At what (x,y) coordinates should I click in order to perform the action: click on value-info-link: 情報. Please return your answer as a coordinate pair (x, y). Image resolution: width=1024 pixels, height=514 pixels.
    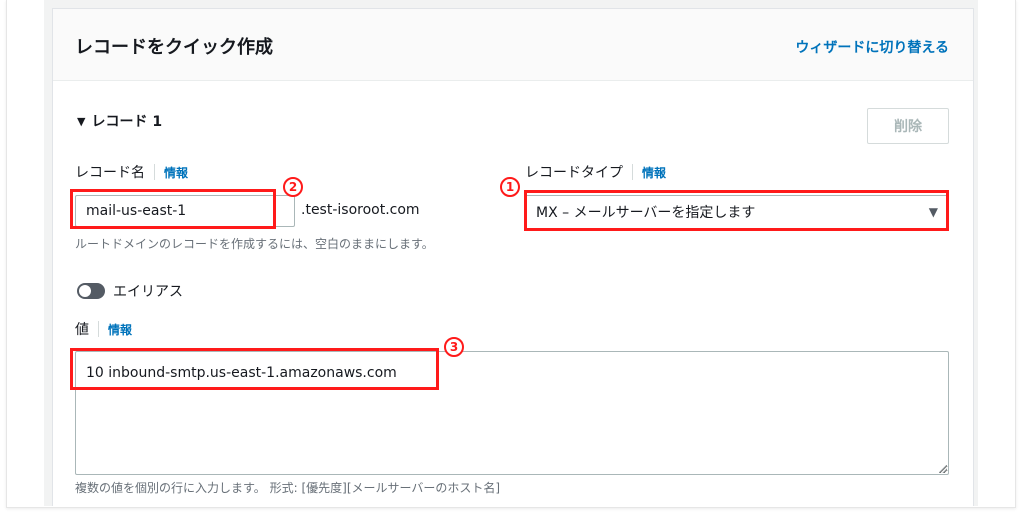
    Looking at the image, I should click on (120, 329).